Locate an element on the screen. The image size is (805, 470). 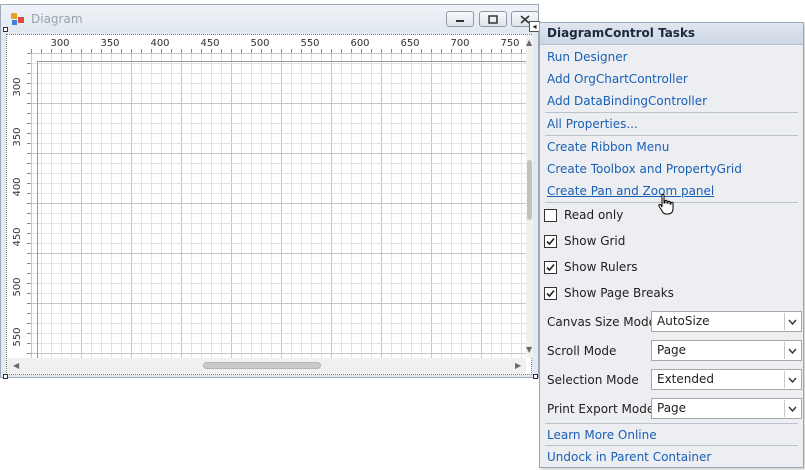
print-export-mode-label: Print Export Mode is located at coordinates (601, 409).